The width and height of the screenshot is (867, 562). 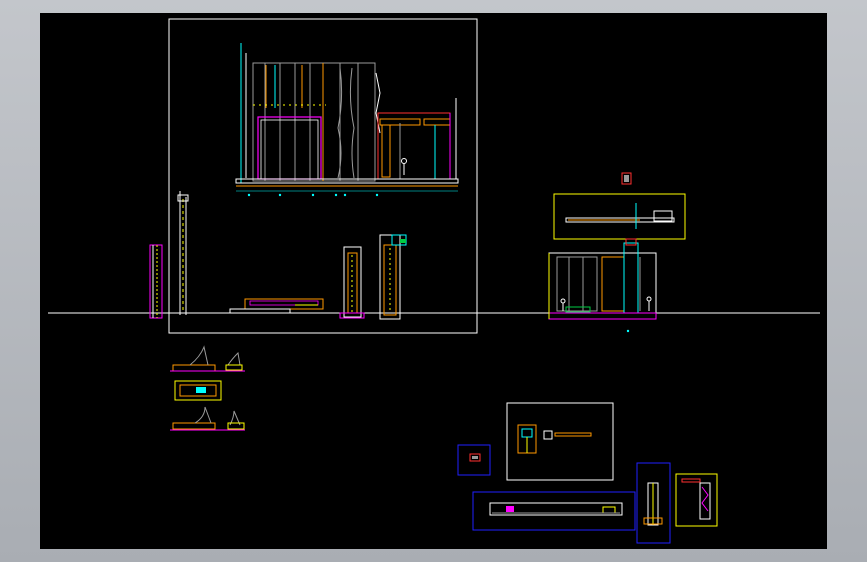 I want to click on detail-title-box, so click(x=619, y=216).